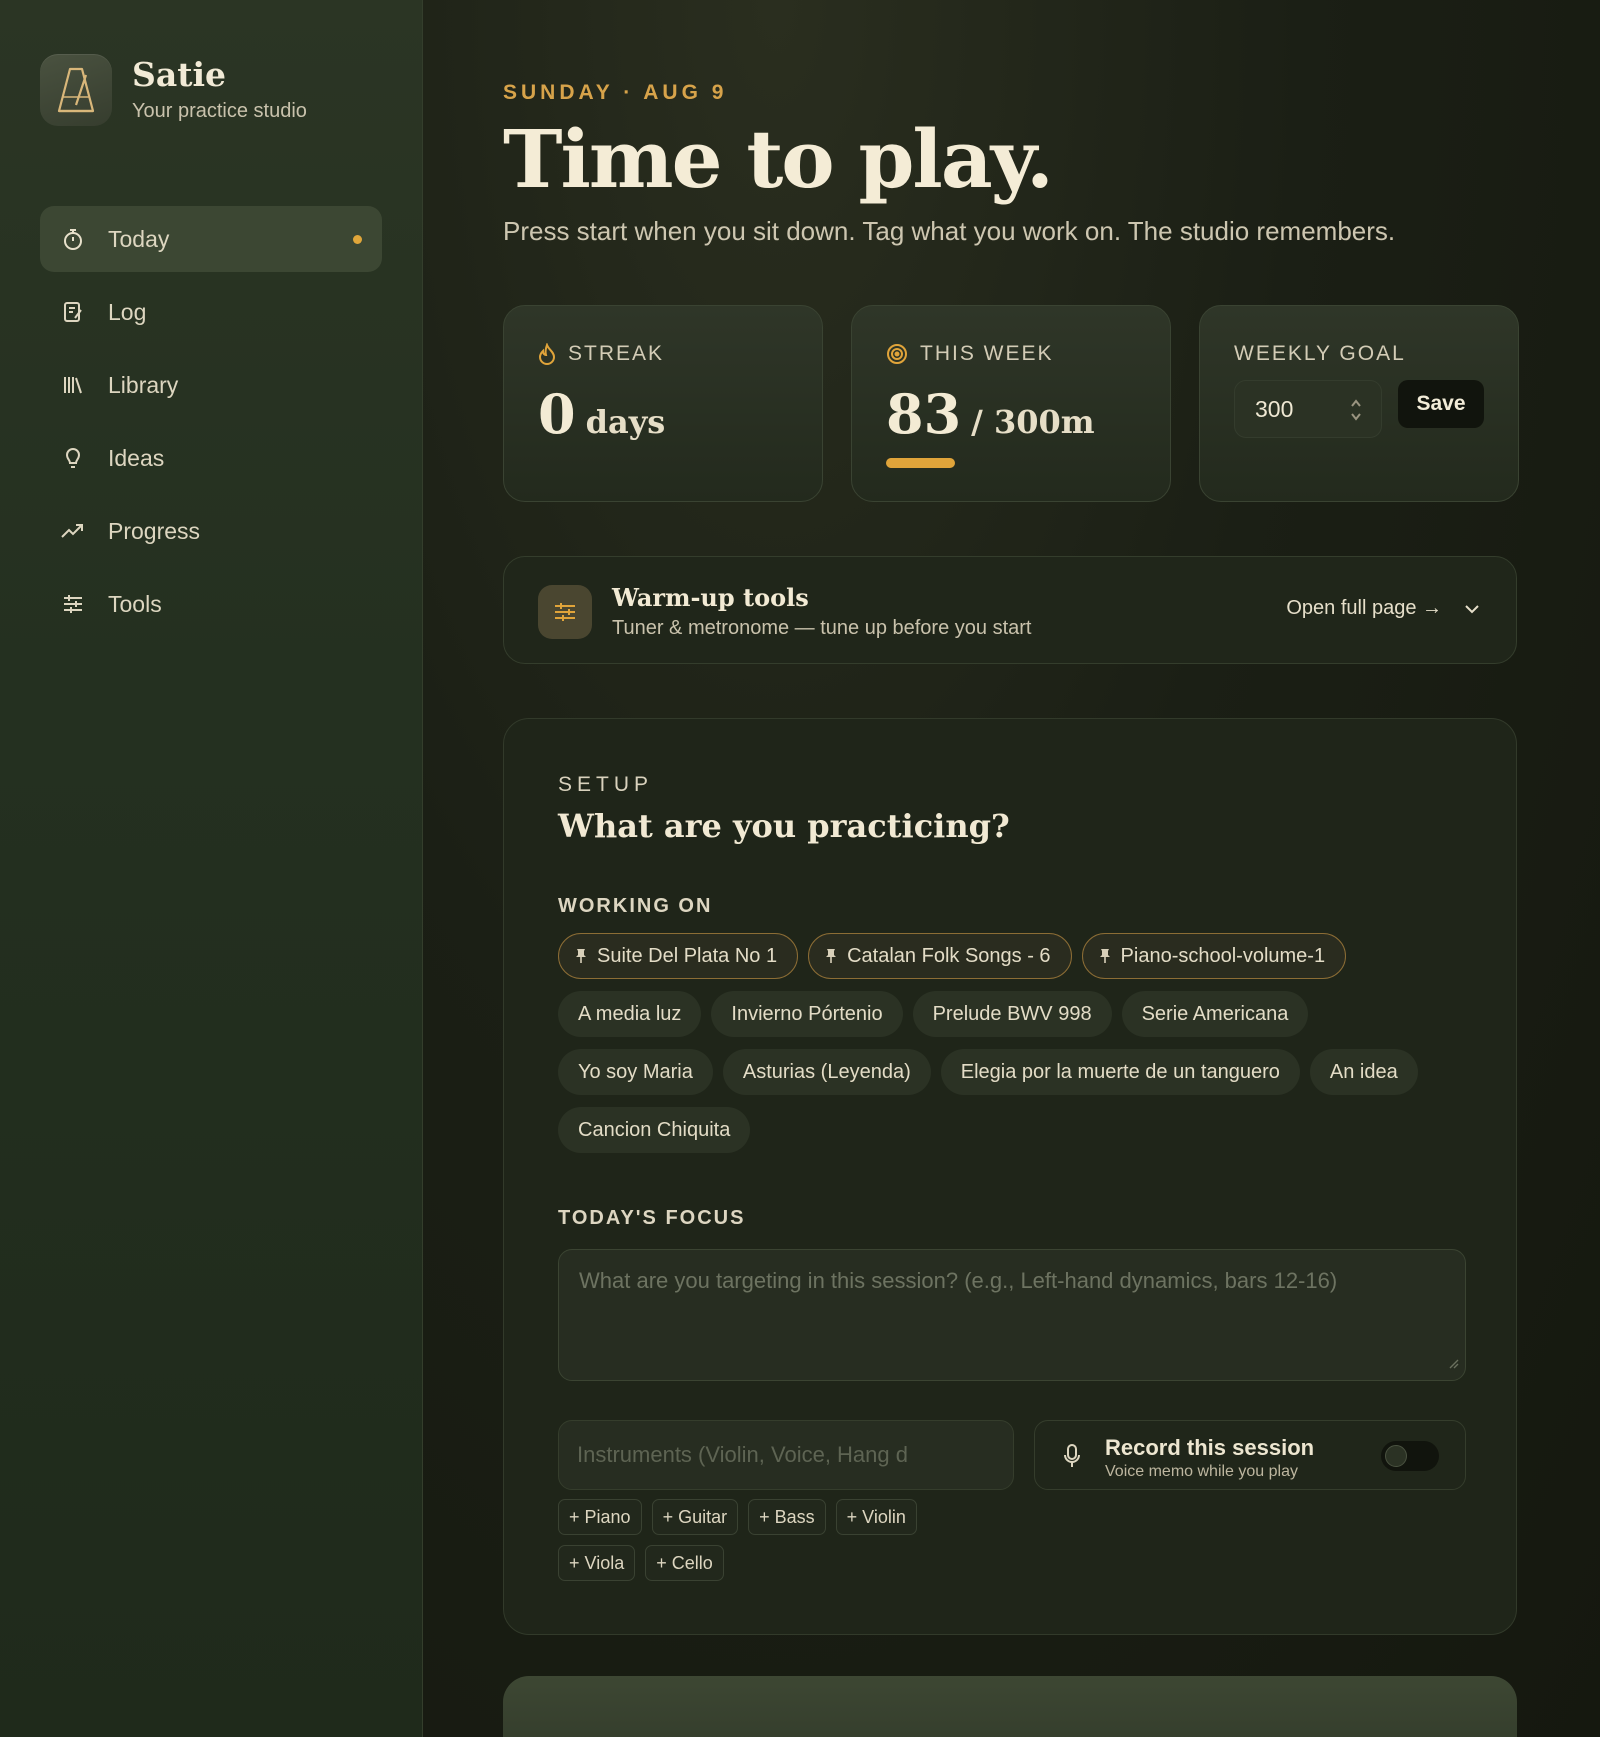 The height and width of the screenshot is (1737, 1600). What do you see at coordinates (211, 604) in the screenshot?
I see `sidebar-item-tools: Tools` at bounding box center [211, 604].